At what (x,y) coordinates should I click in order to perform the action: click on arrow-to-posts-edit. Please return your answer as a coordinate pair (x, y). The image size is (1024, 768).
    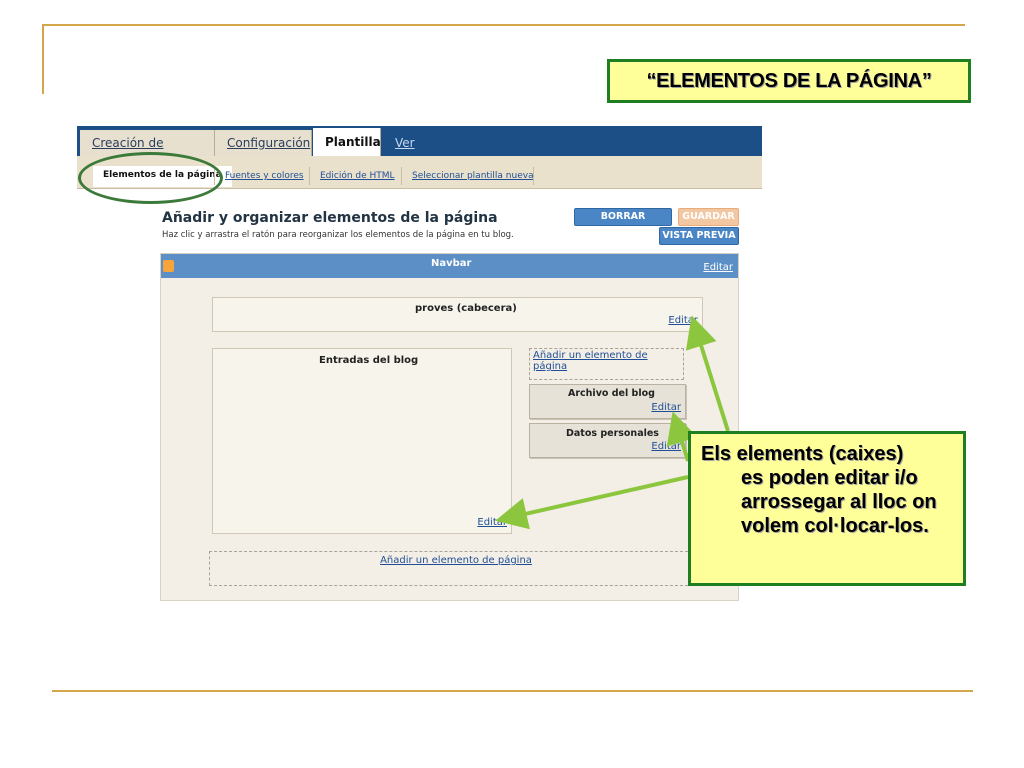
    Looking at the image, I should click on (592, 502).